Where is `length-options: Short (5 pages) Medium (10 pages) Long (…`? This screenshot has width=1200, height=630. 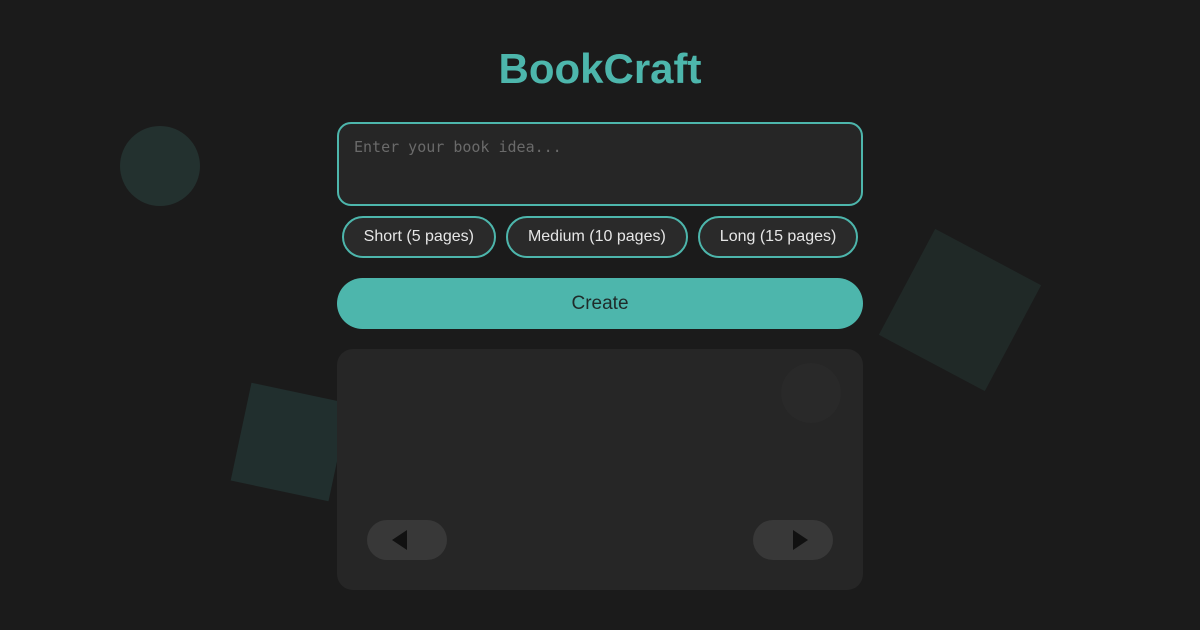
length-options: Short (5 pages) Medium (10 pages) Long (… is located at coordinates (600, 237).